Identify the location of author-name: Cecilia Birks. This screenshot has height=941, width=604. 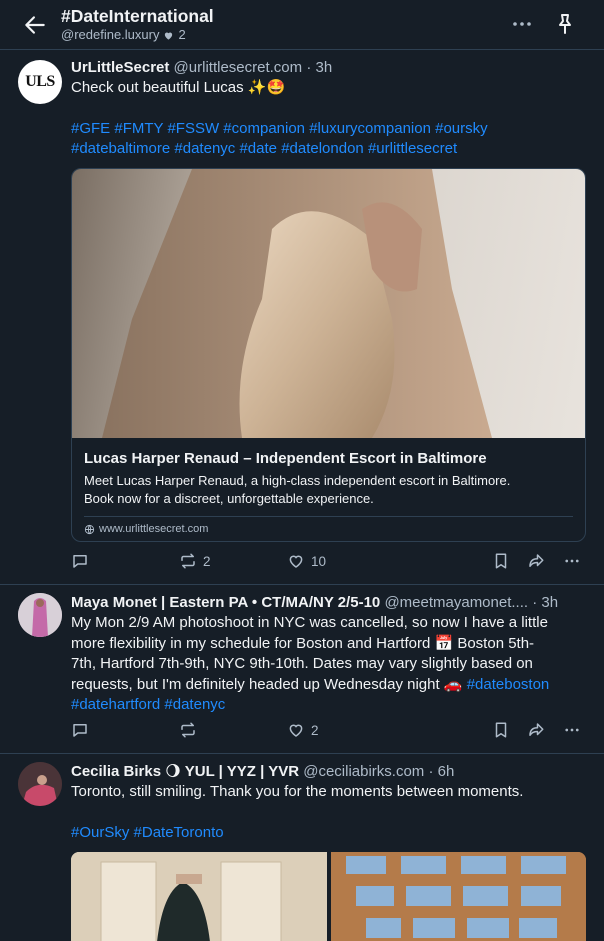
(116, 771).